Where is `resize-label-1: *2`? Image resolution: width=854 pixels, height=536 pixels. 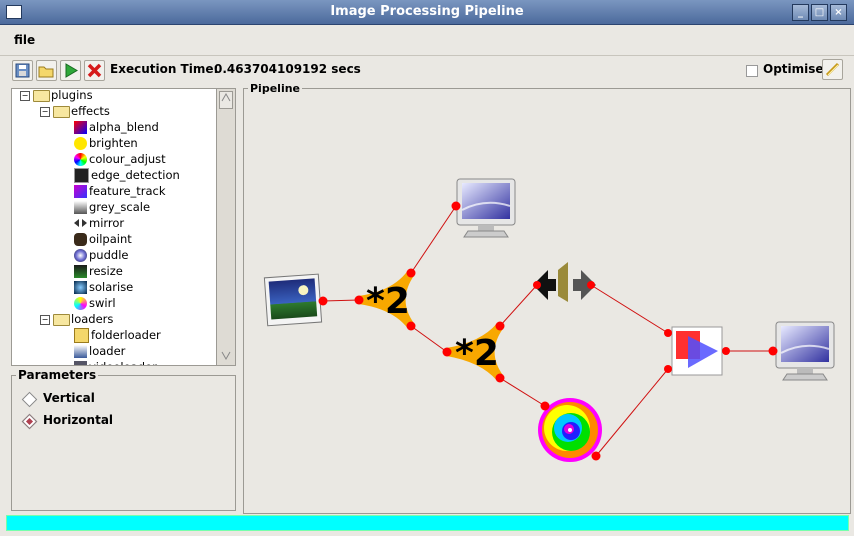 resize-label-1: *2 is located at coordinates (388, 301).